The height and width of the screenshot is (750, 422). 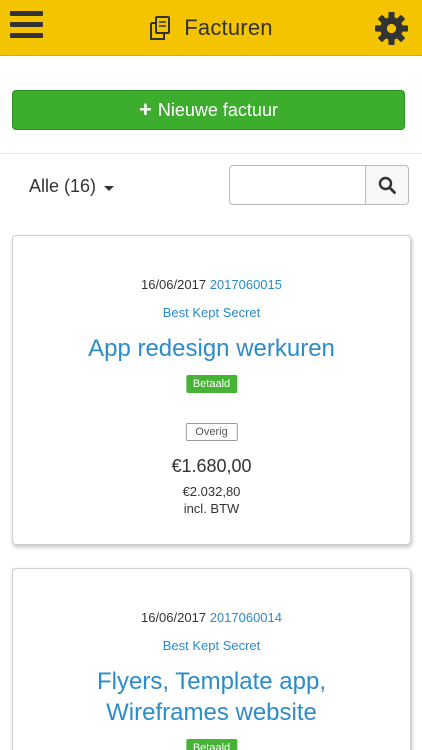 I want to click on invoice-meta: 16/06/2017 2017060015, so click(x=211, y=284).